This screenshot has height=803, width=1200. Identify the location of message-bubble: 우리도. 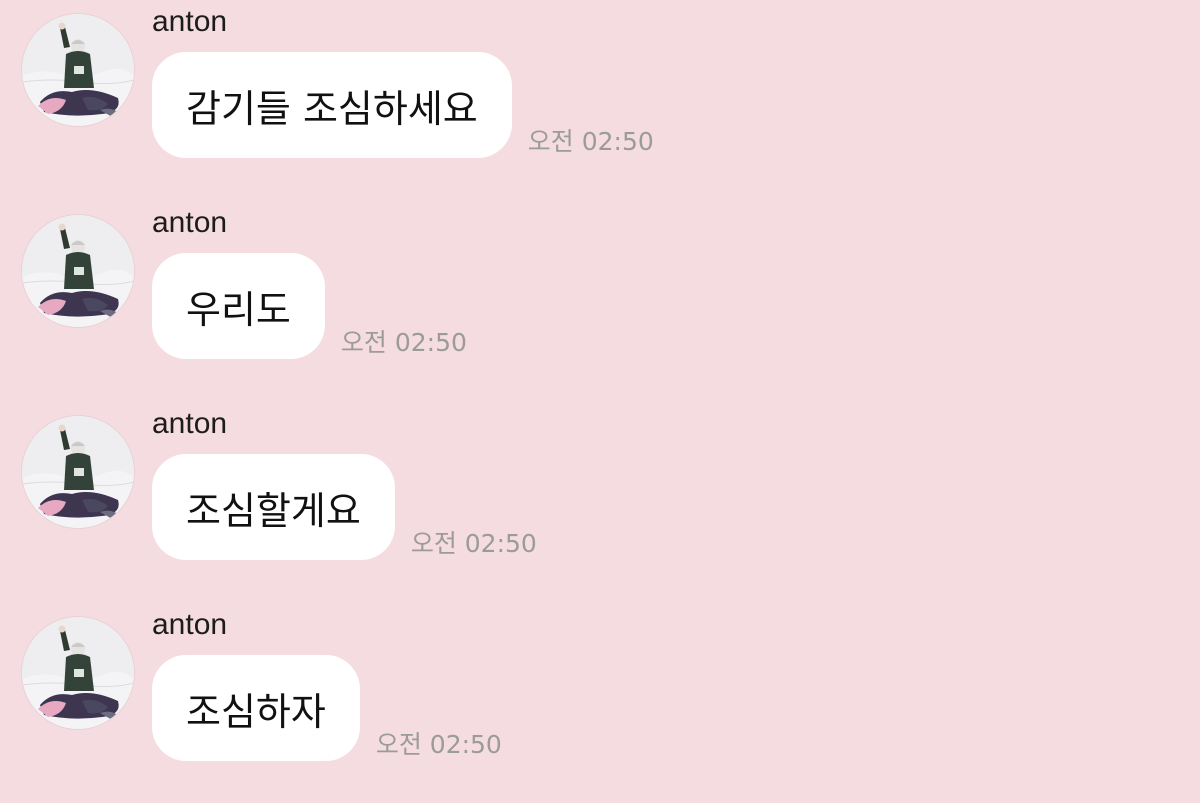
(238, 306).